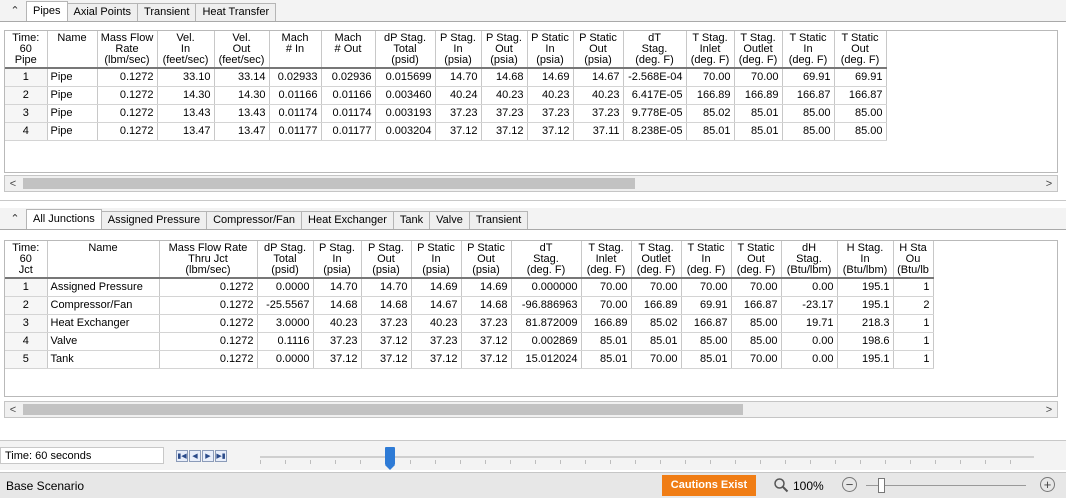  What do you see at coordinates (809, 323) in the screenshot?
I see `value-cell: 19.71` at bounding box center [809, 323].